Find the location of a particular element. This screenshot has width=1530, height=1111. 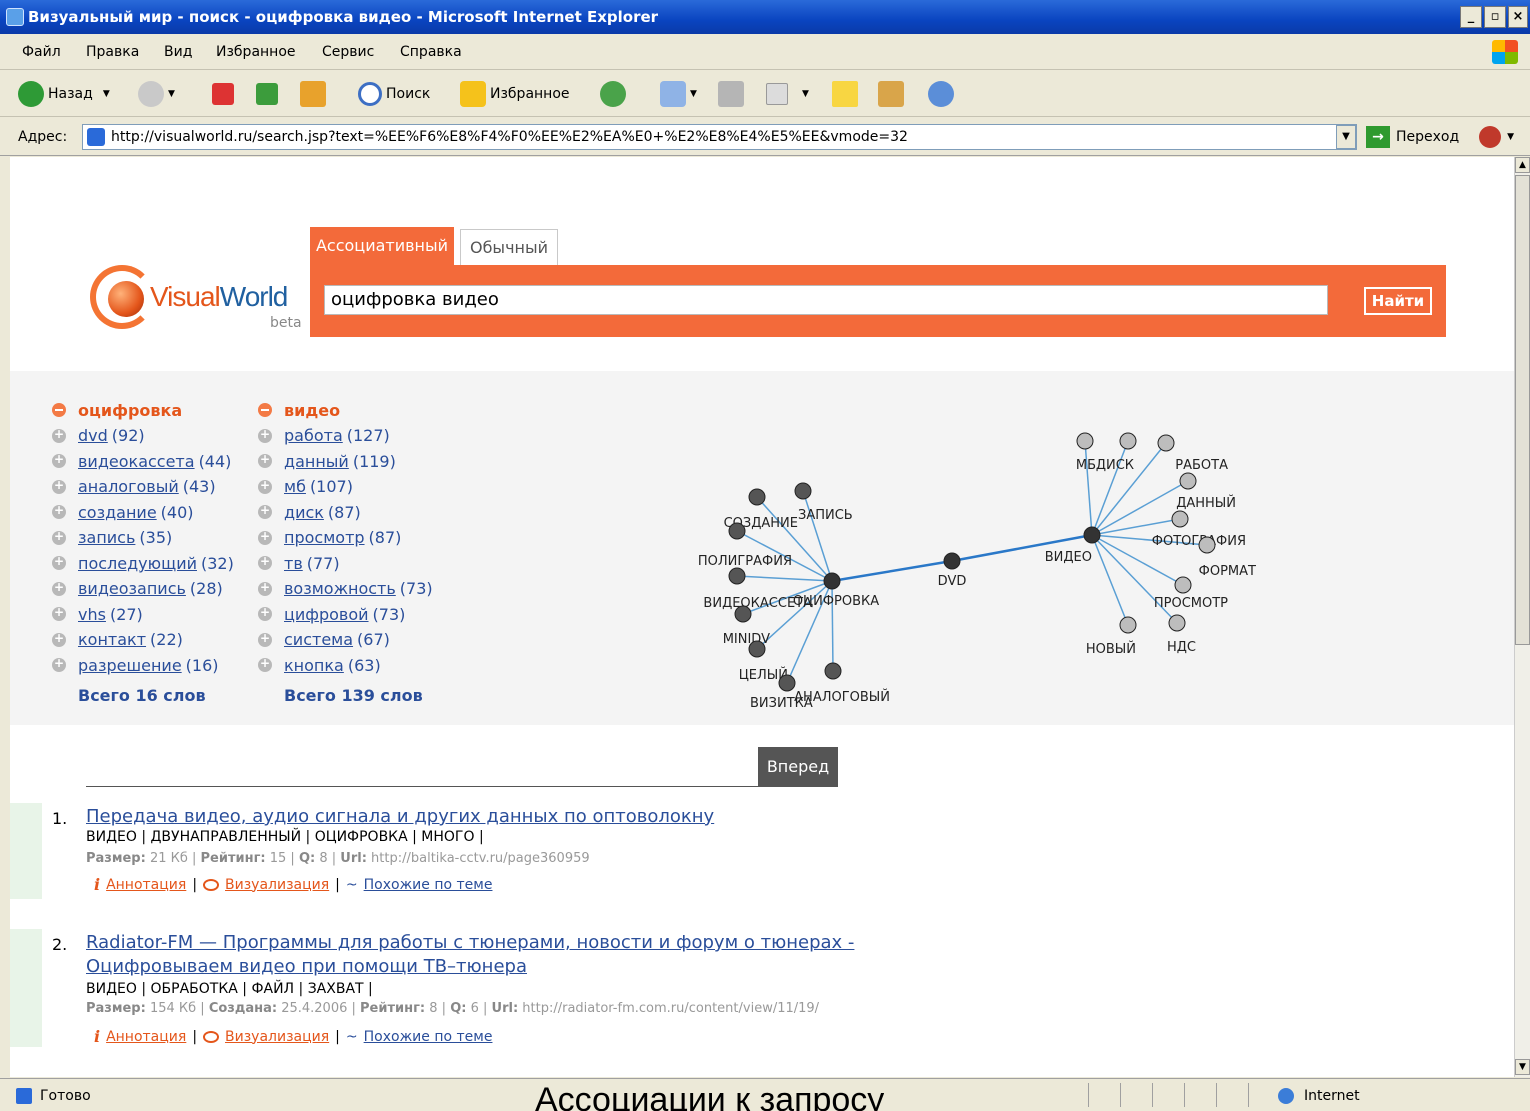

association-link: видеокассета is located at coordinates (136, 461).